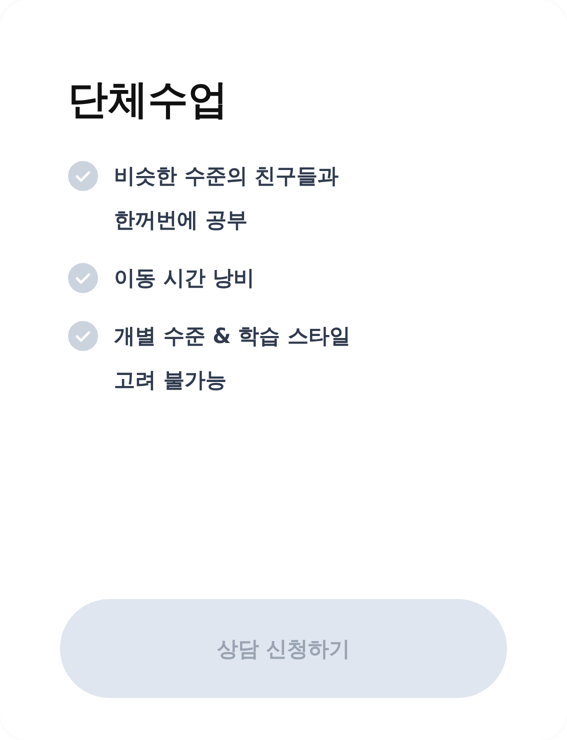  I want to click on feature-text: 비슷한 수준의 친구들과 한꺼번에 공부, so click(226, 198).